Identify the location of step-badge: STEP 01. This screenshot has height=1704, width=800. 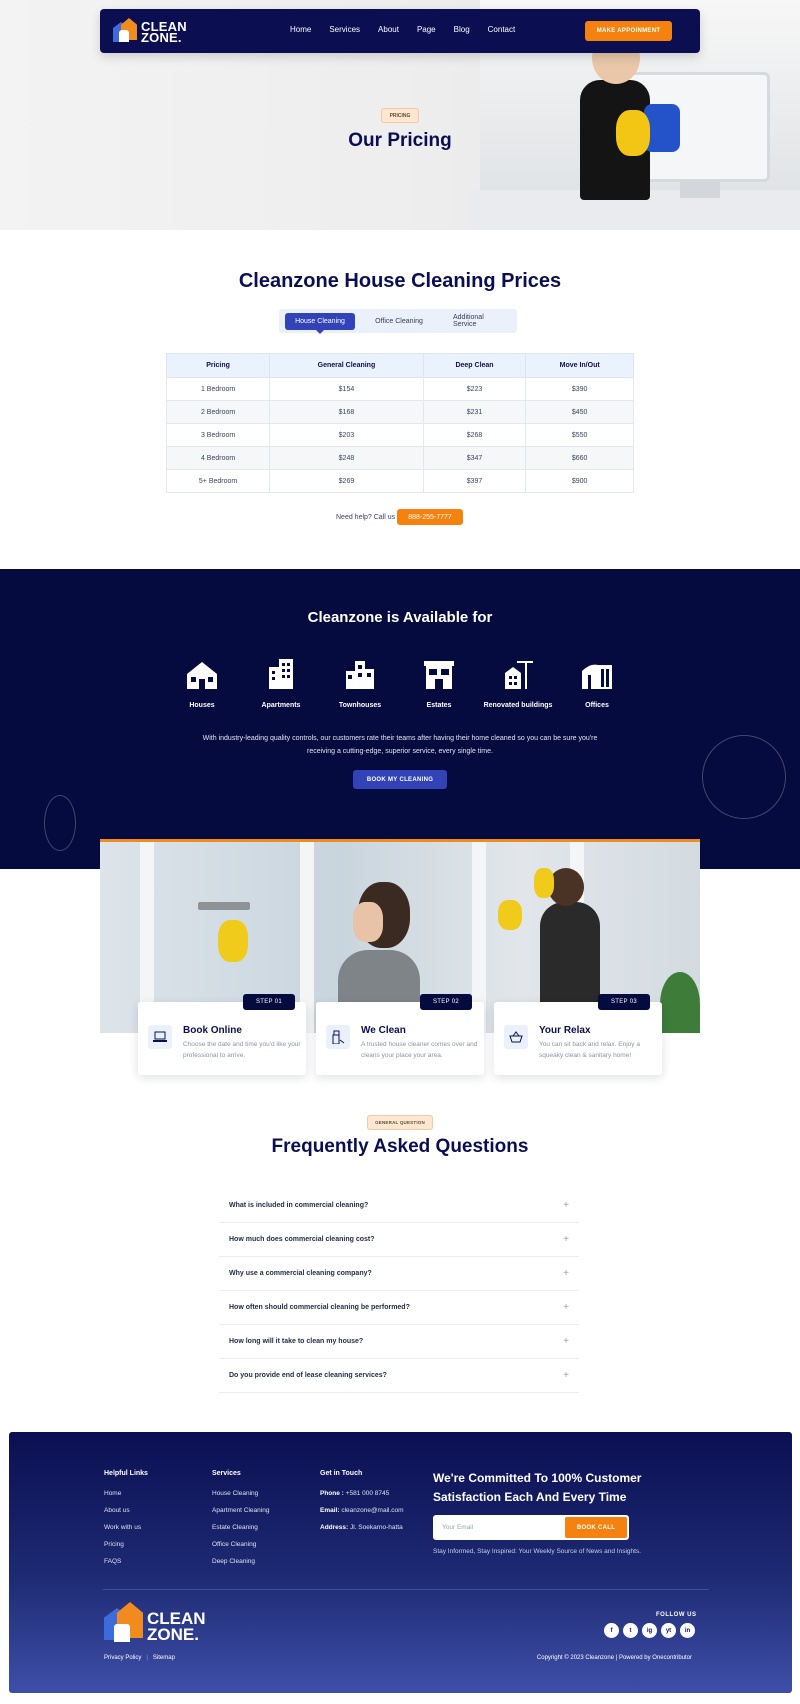
(269, 1002).